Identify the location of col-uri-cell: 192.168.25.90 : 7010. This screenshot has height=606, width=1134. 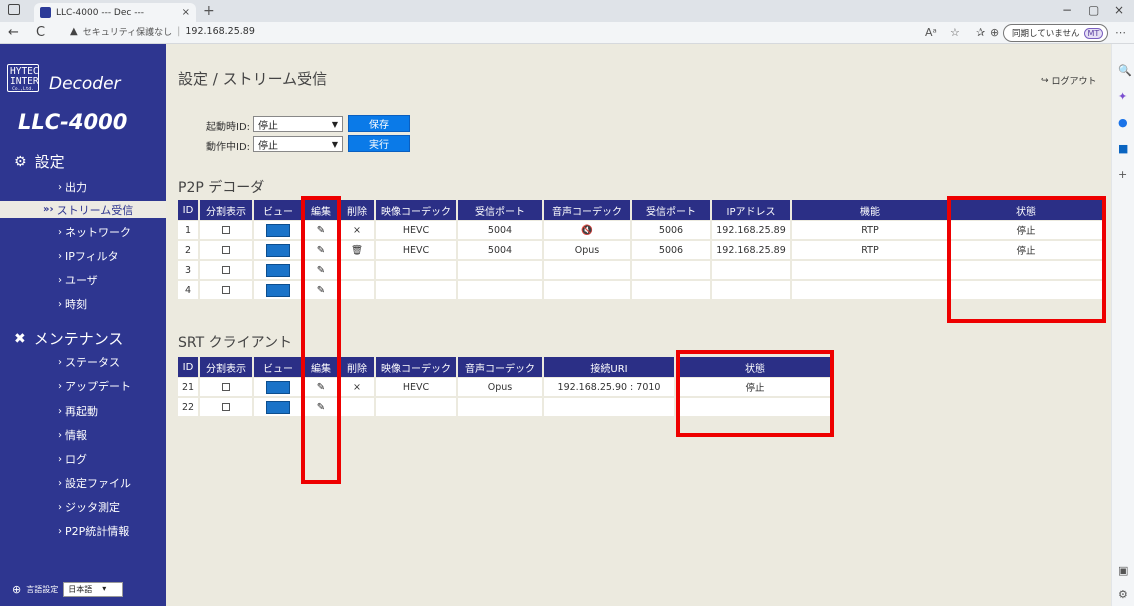
(609, 387).